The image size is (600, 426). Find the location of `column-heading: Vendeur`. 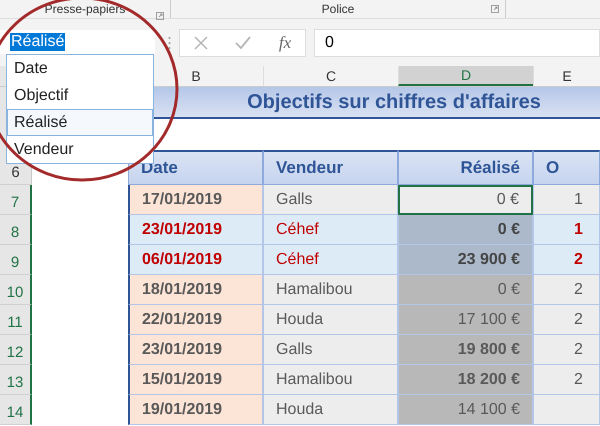

column-heading: Vendeur is located at coordinates (330, 167).